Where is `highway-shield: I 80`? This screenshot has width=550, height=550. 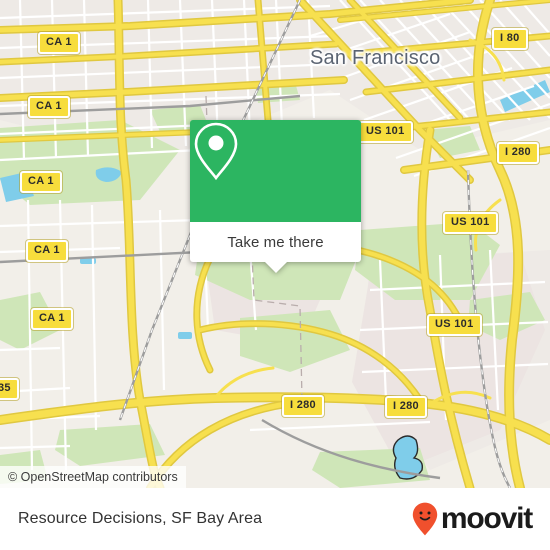 highway-shield: I 80 is located at coordinates (510, 39).